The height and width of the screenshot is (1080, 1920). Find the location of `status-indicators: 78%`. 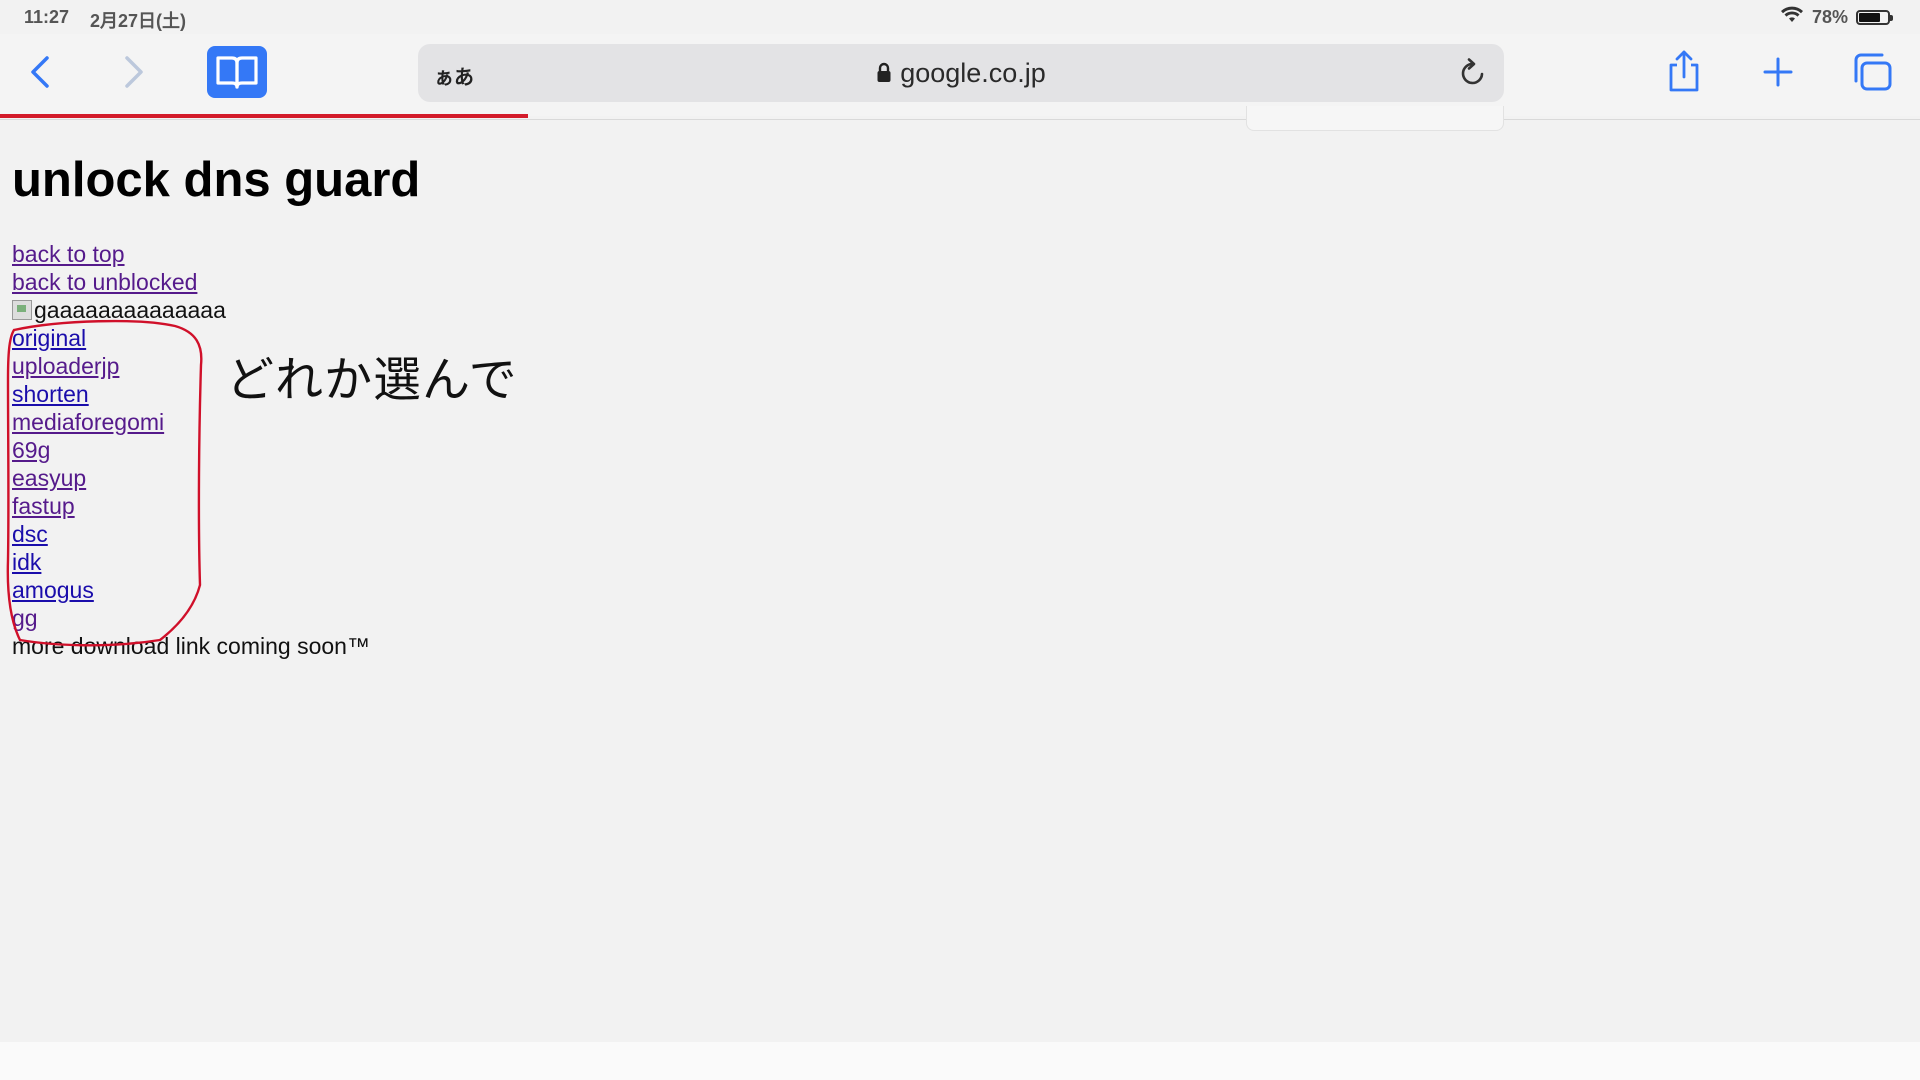

status-indicators: 78% is located at coordinates (1836, 17).